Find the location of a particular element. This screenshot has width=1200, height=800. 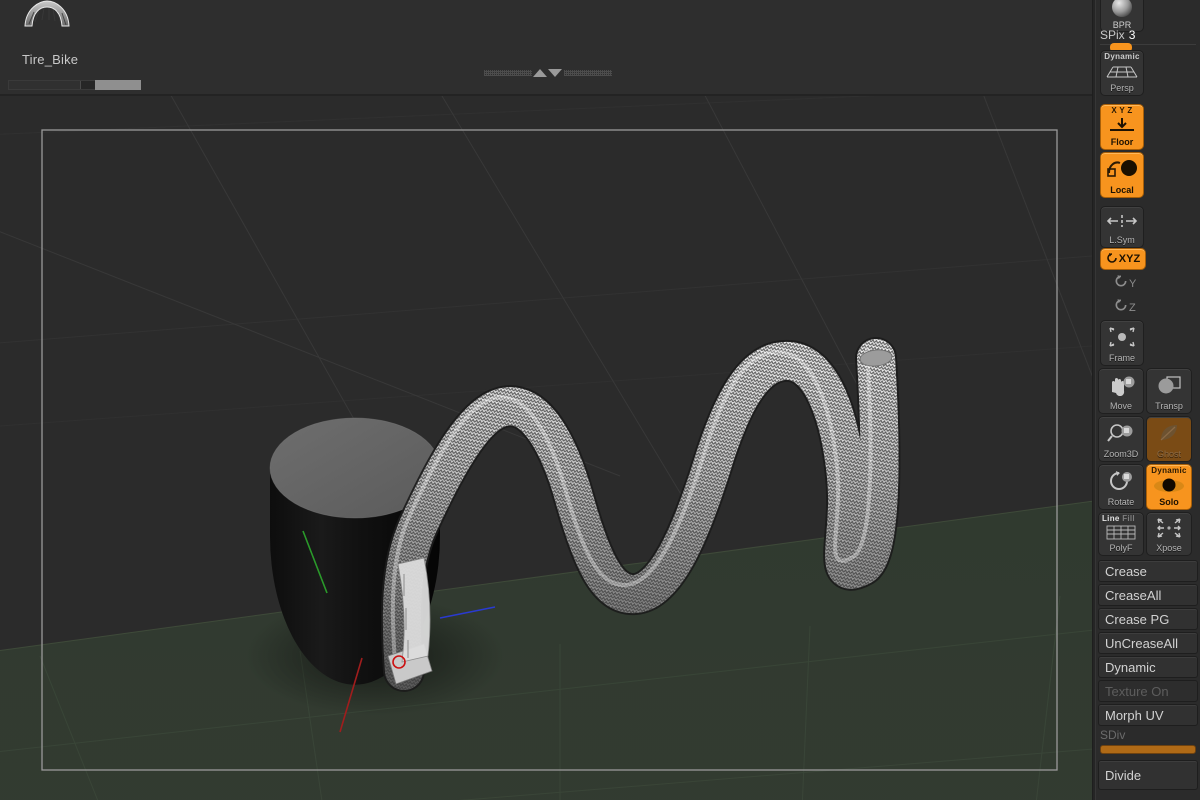

transparency-icon is located at coordinates (1169, 385).